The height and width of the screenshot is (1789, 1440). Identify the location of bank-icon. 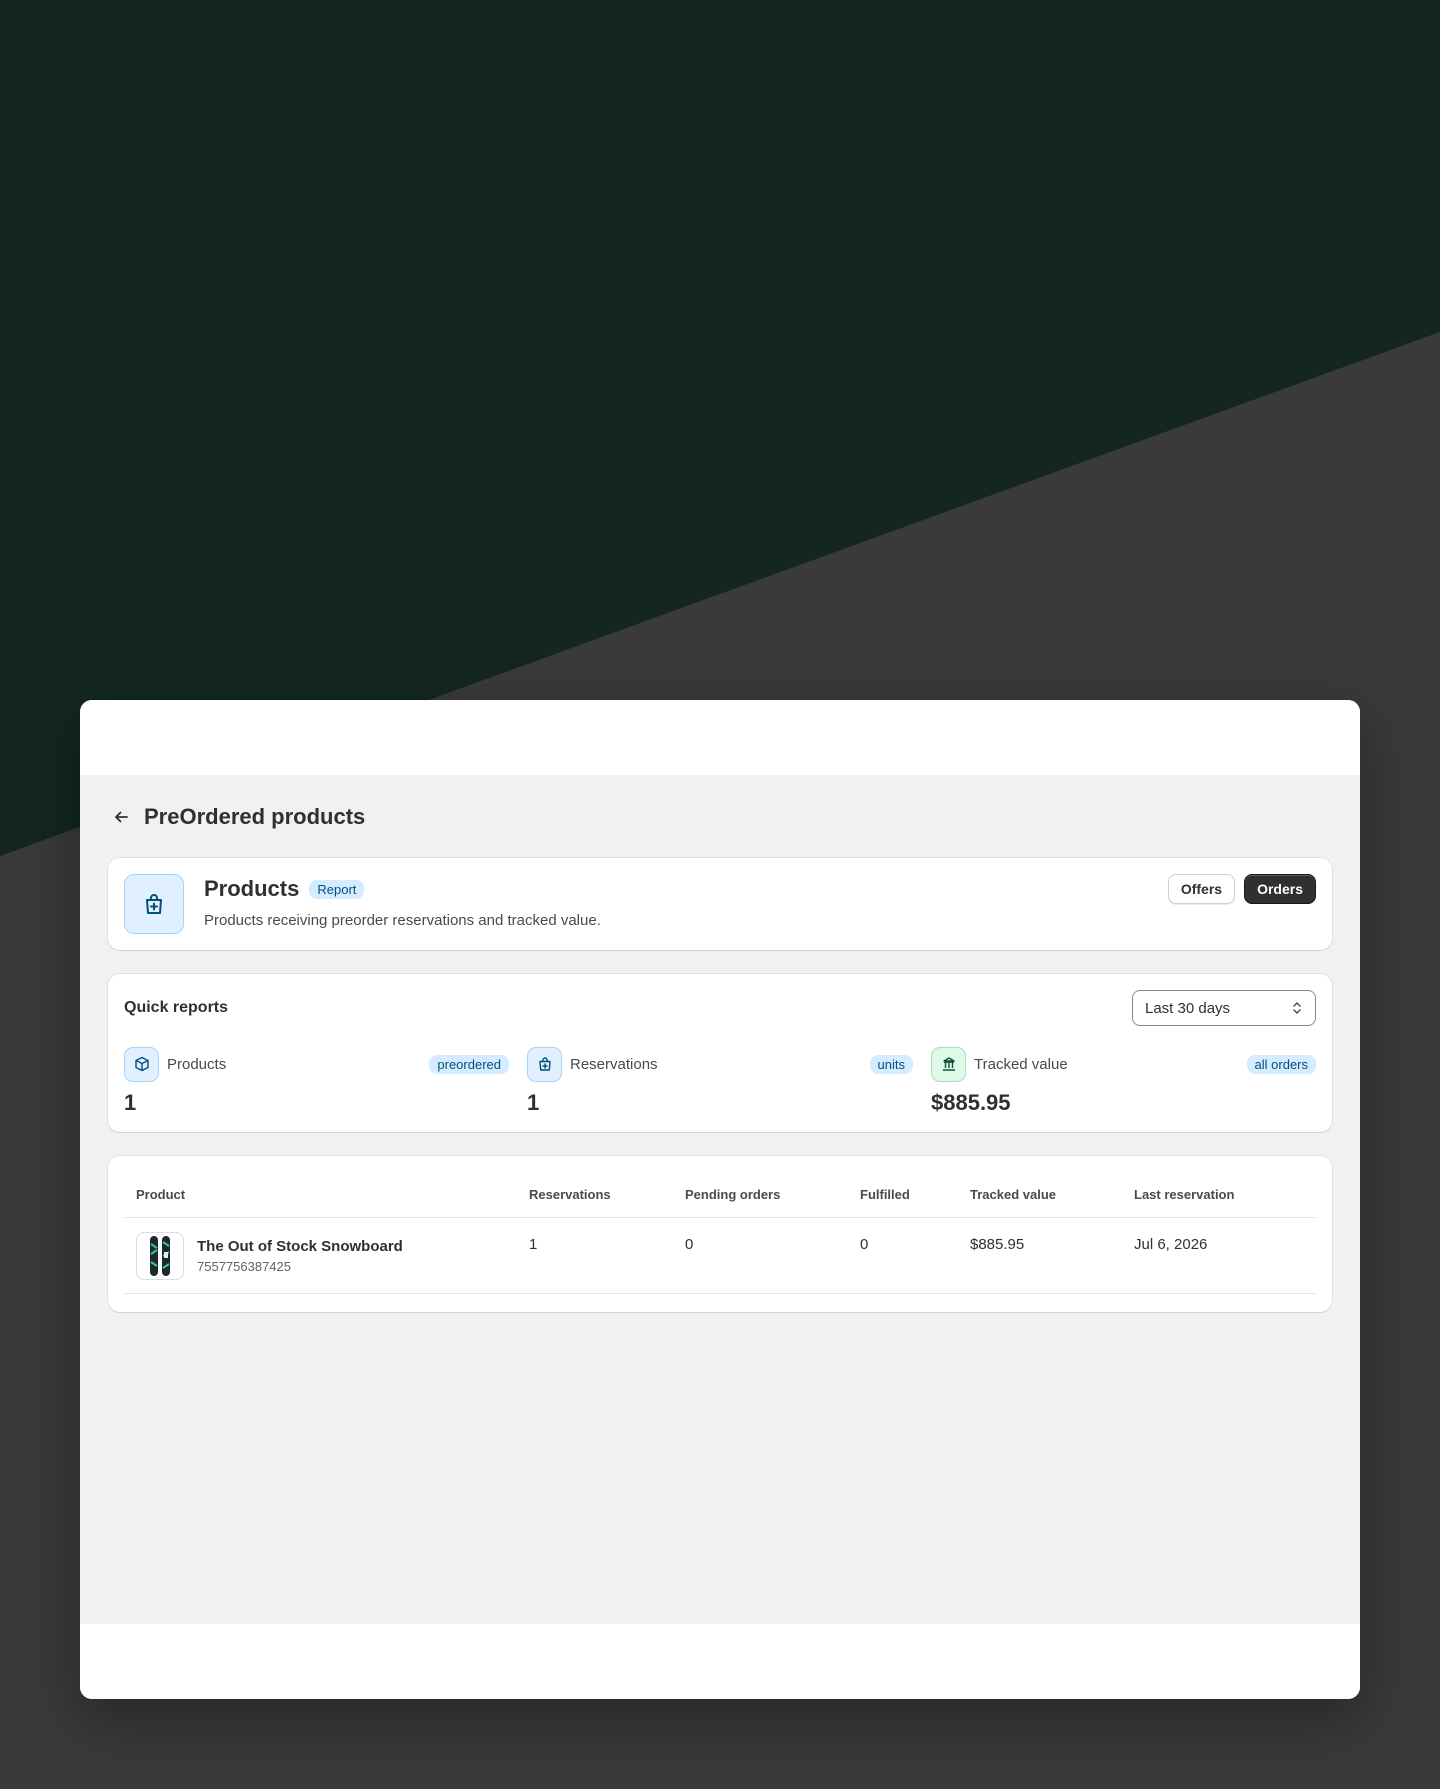
(948, 1064).